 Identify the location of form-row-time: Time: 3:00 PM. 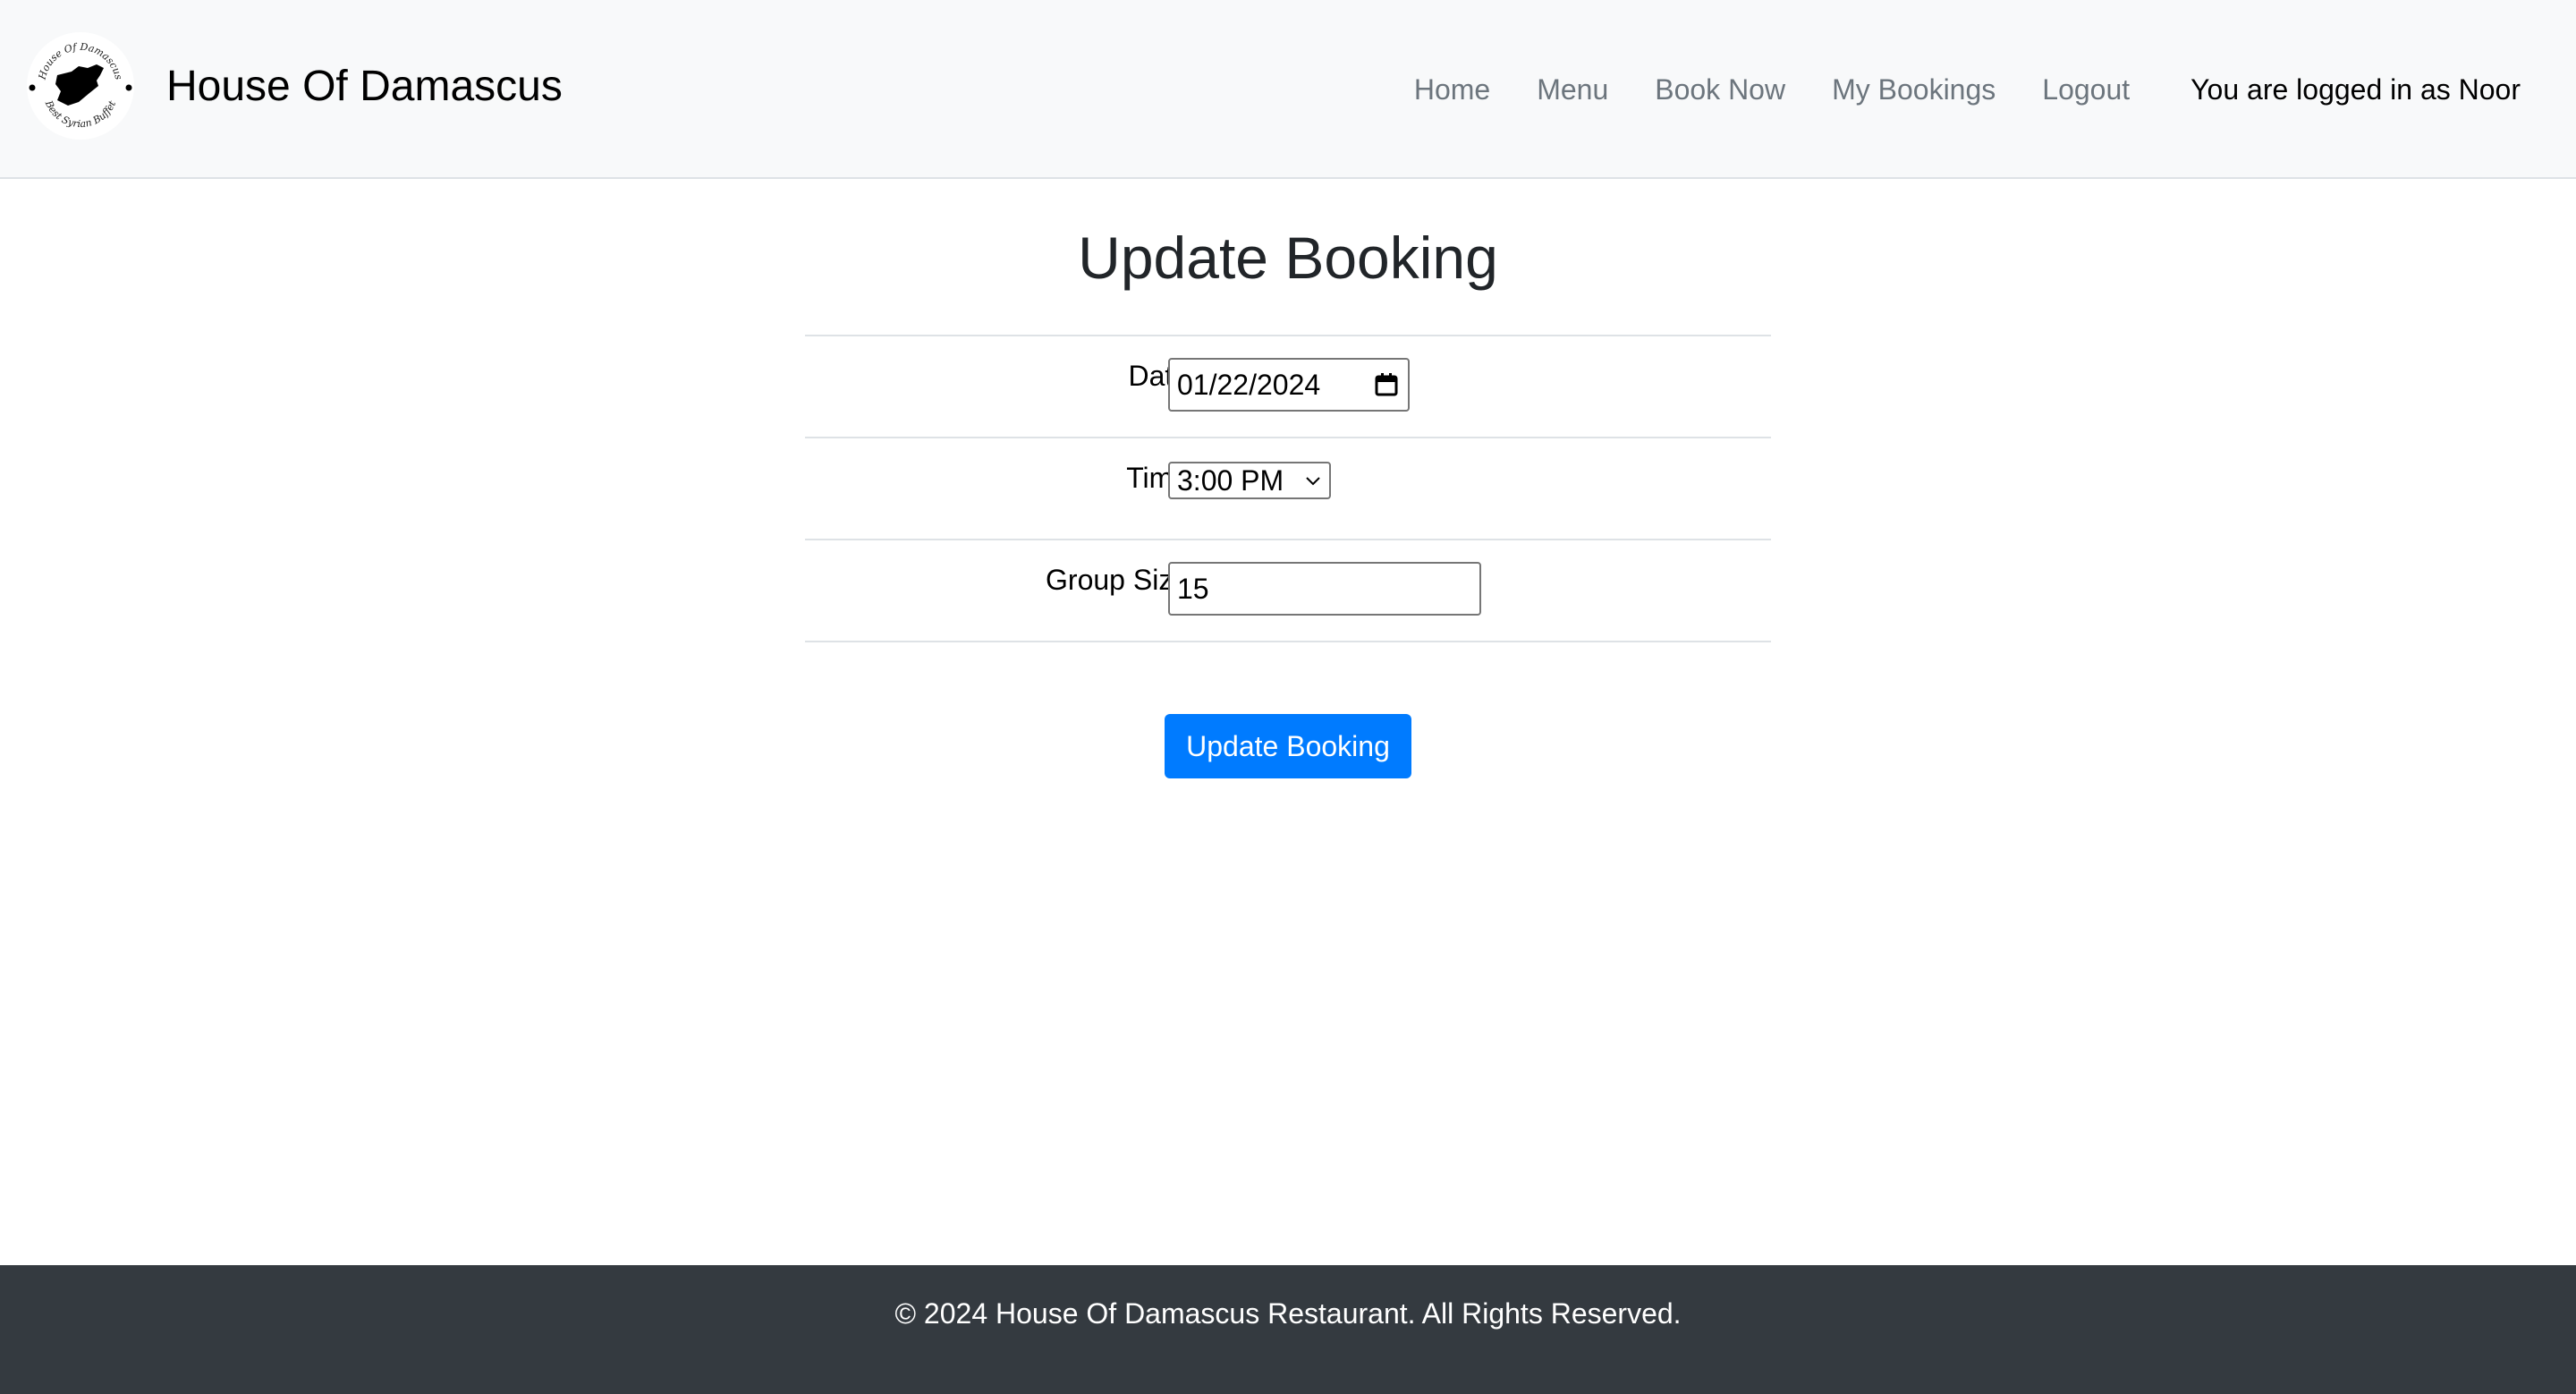
(1288, 488).